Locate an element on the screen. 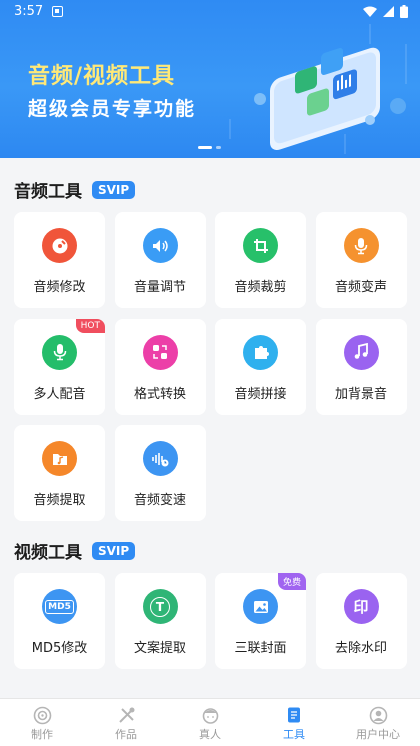 The height and width of the screenshot is (746, 420). banner-dot is located at coordinates (218, 147).